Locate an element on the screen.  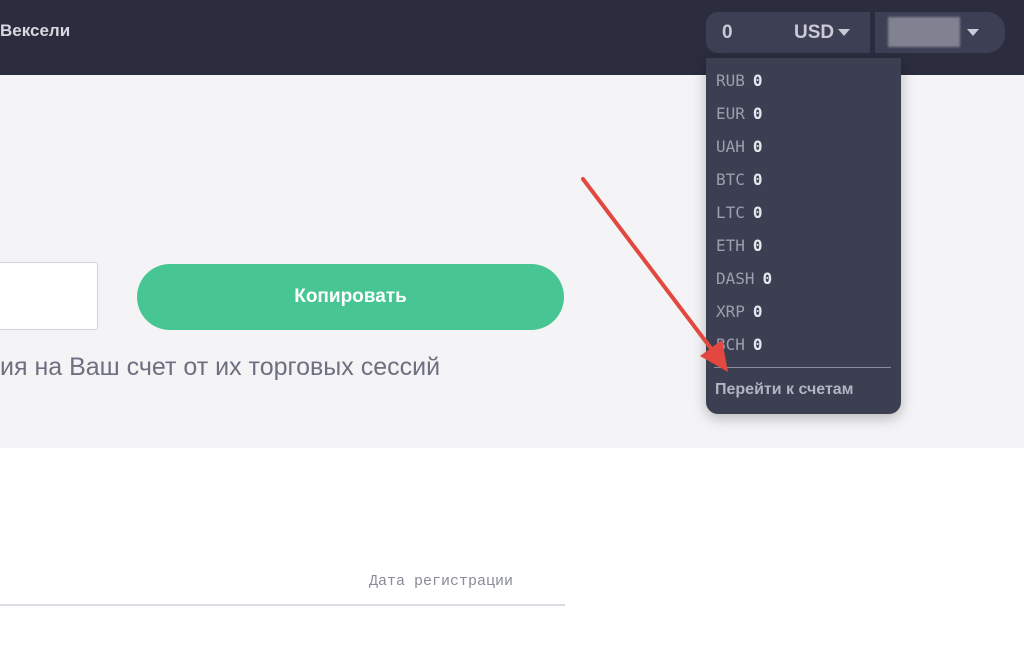
currency-item-dash: DASH 0 is located at coordinates (744, 279).